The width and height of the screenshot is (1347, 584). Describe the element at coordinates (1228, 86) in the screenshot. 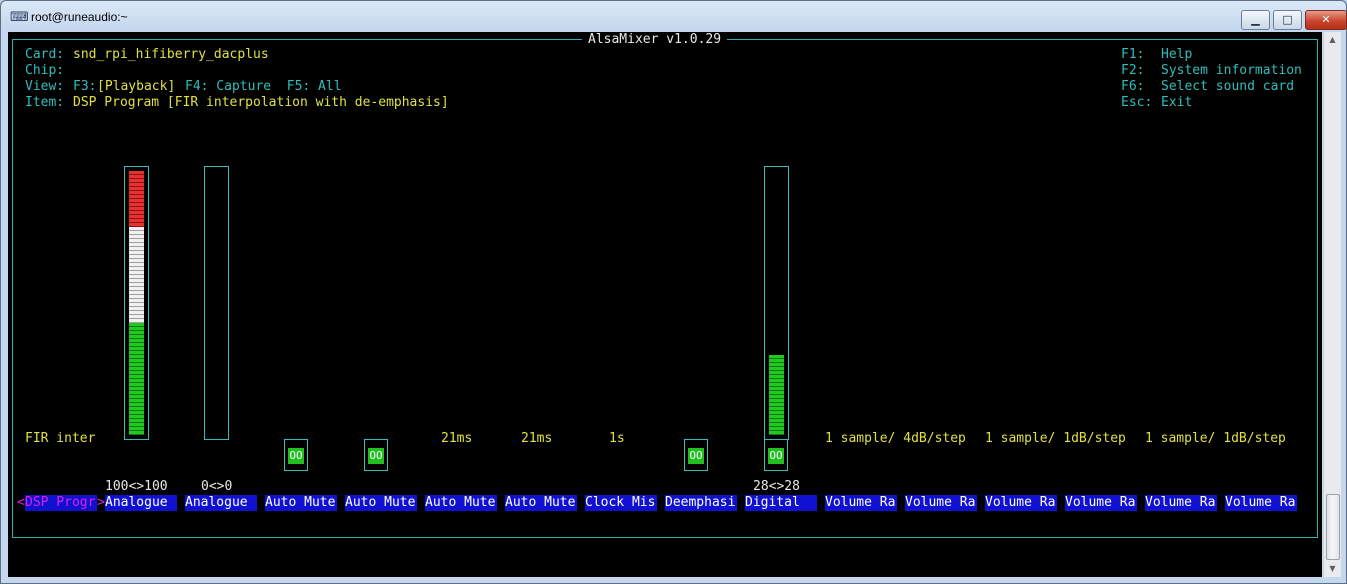

I see `help-text-select-card: Select sound card` at that location.